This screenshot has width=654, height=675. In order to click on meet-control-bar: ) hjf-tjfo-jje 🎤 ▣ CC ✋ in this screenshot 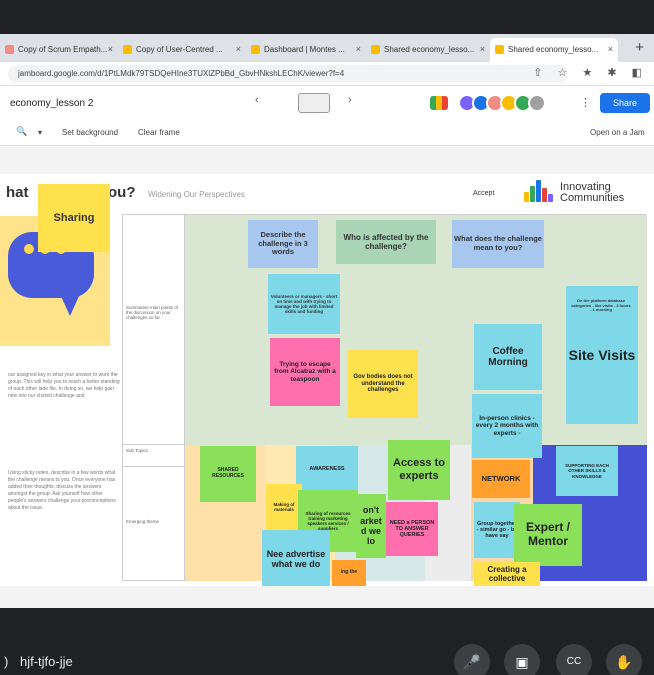, I will do `click(327, 641)`.